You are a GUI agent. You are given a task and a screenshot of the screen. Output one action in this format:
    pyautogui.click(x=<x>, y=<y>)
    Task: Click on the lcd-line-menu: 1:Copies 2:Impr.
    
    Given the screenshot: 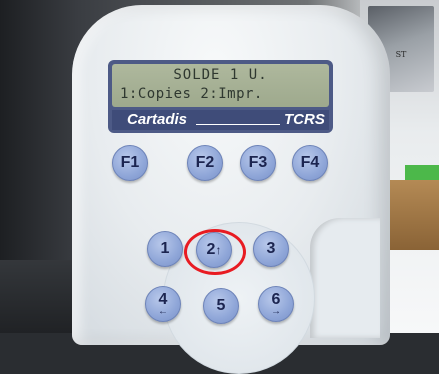 What is the action you would take?
    pyautogui.click(x=191, y=94)
    